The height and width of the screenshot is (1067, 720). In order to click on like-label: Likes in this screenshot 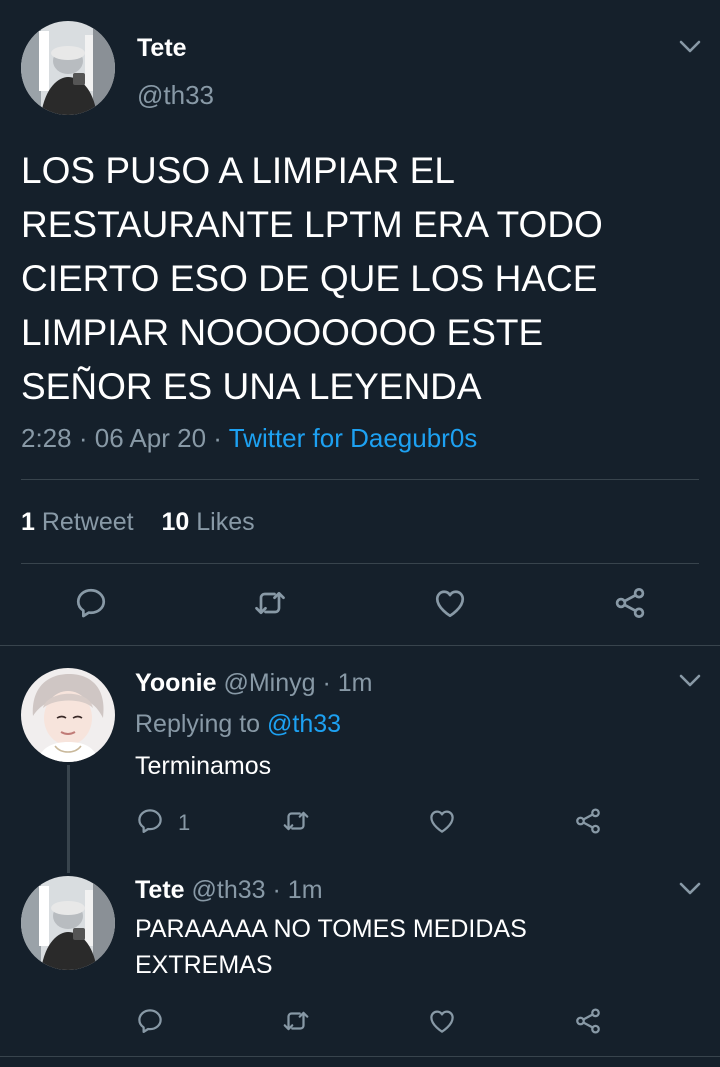, I will do `click(225, 522)`.